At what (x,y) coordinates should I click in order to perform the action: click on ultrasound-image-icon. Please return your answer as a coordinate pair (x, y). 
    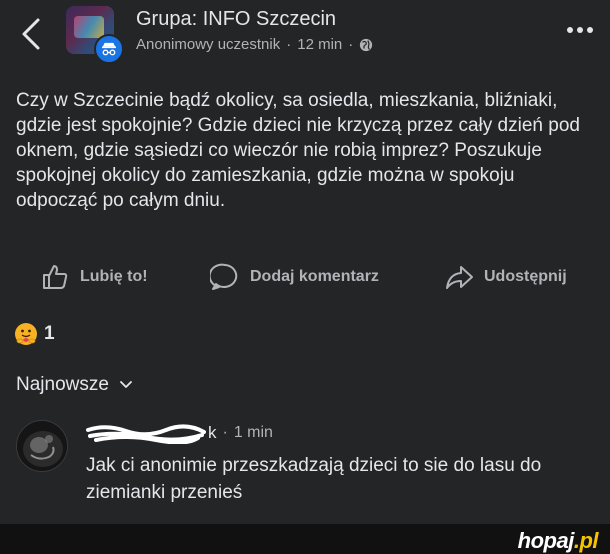
    Looking at the image, I should click on (42, 446).